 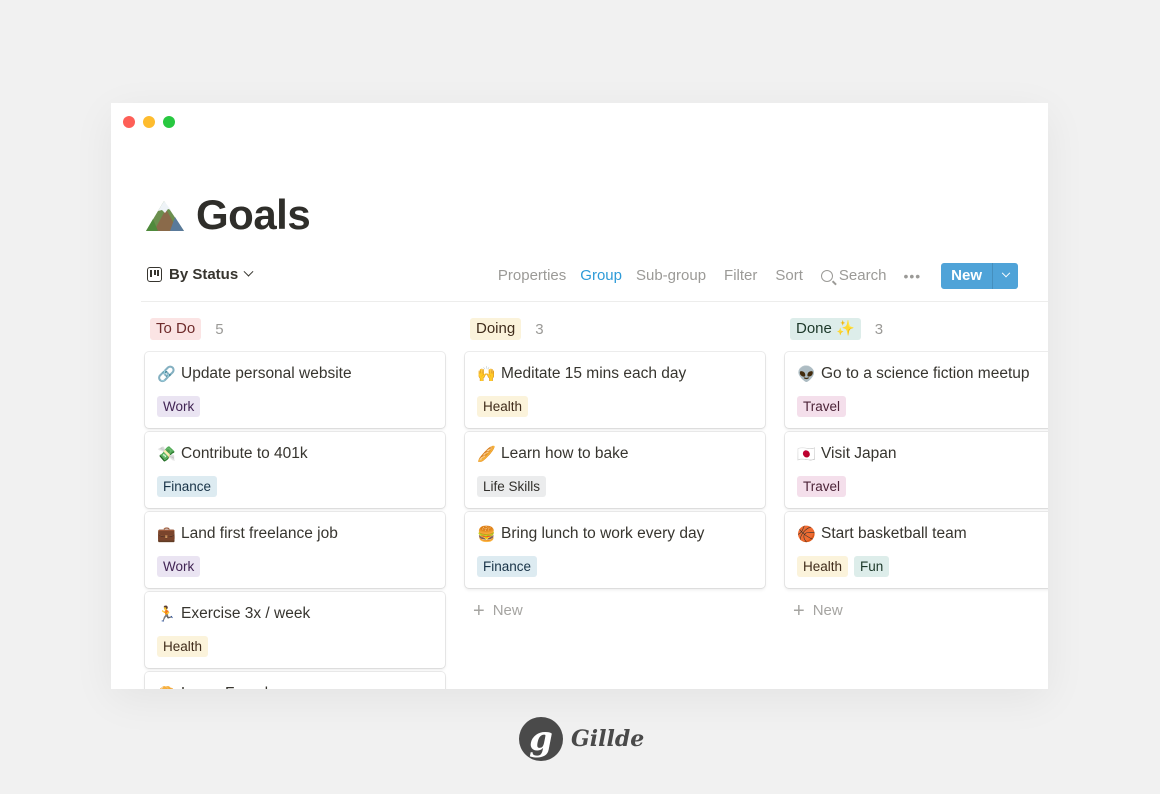 I want to click on goal-card: 🥖 Learn how to bake Life Skills, so click(x=615, y=470).